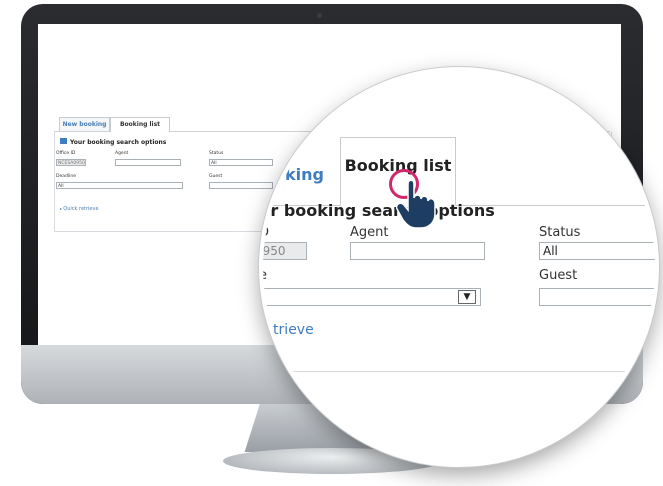  I want to click on zoom-search-options-title: ur booking search options, so click(377, 210).